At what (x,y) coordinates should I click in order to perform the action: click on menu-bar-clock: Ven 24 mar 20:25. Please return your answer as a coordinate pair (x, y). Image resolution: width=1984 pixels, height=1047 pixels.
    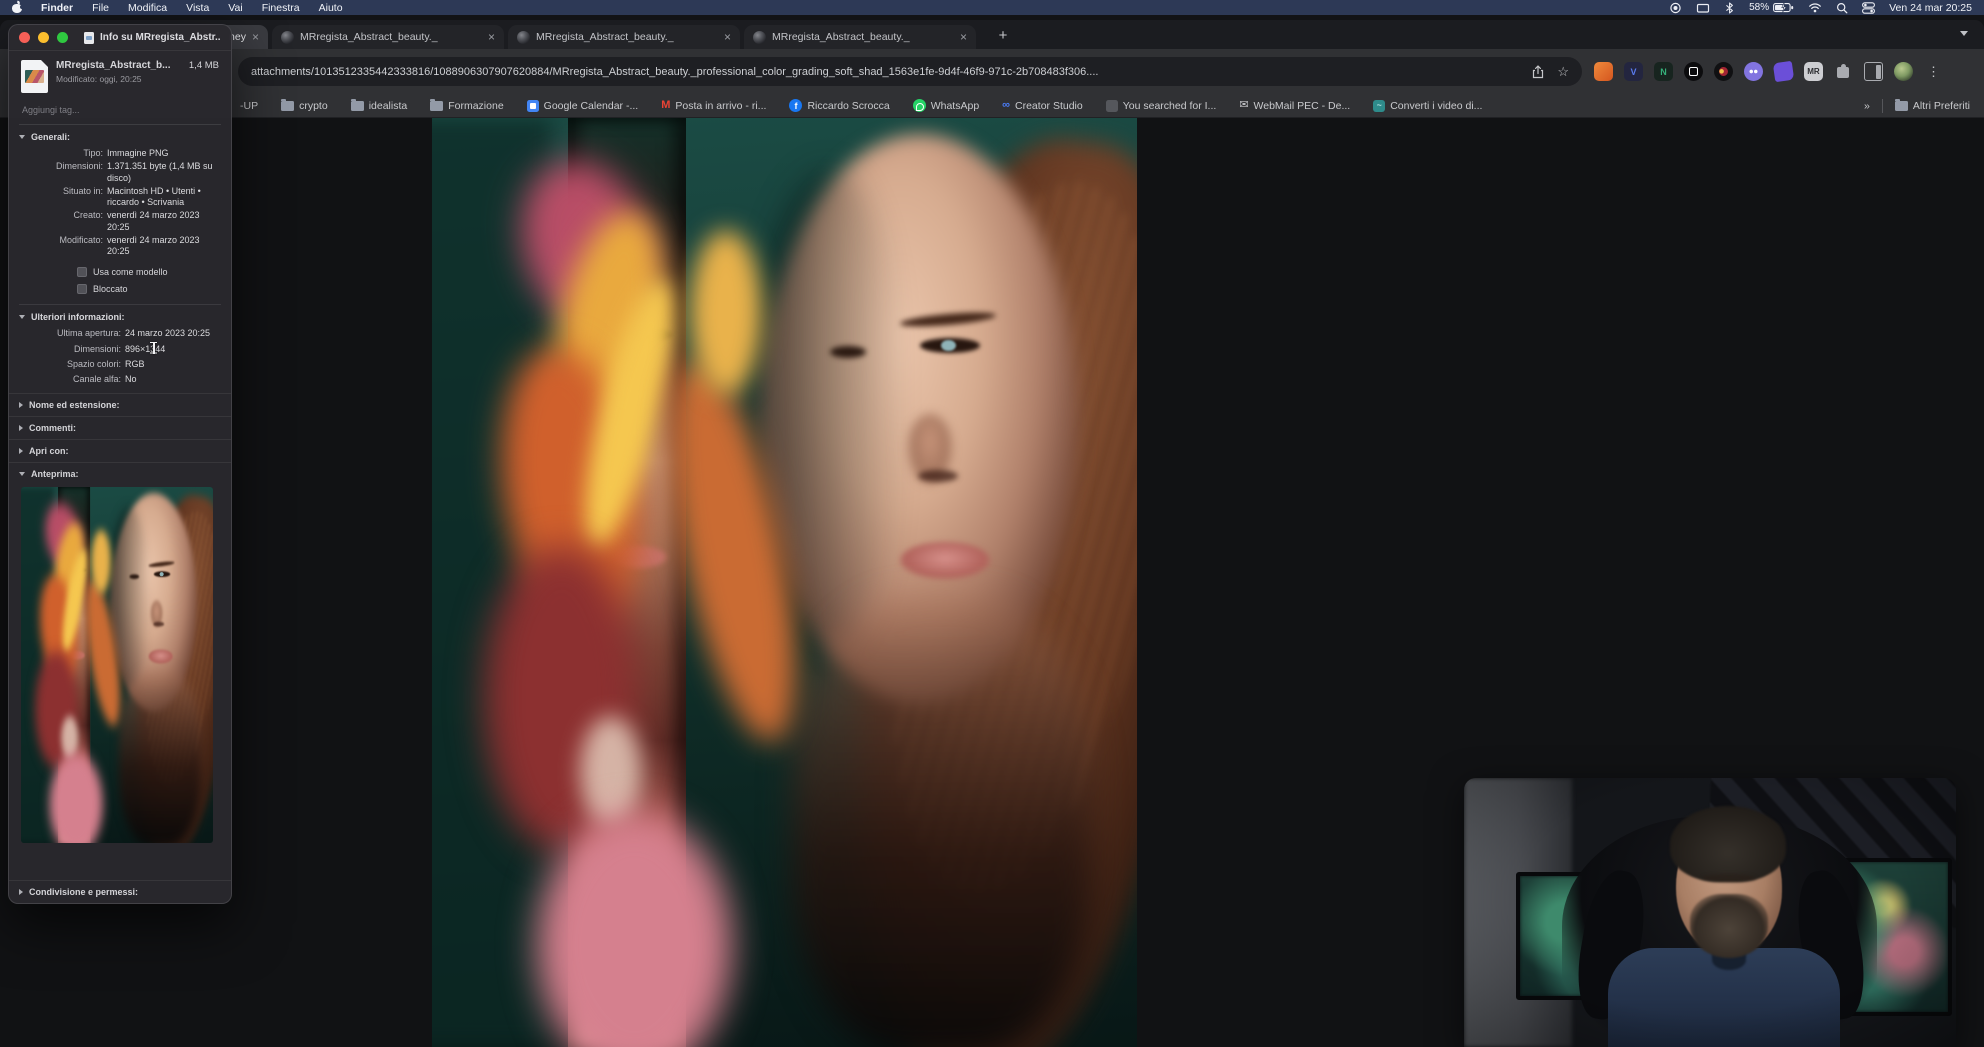
    Looking at the image, I should click on (1930, 8).